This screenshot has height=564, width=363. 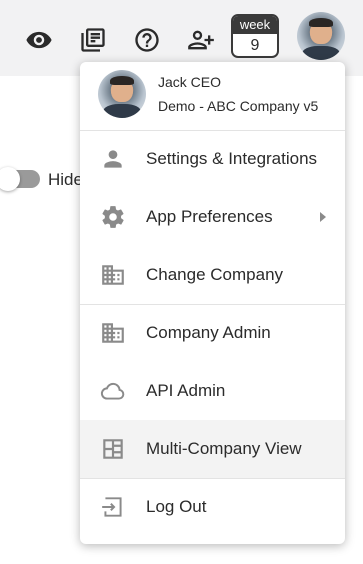 I want to click on avatar, so click(x=321, y=36).